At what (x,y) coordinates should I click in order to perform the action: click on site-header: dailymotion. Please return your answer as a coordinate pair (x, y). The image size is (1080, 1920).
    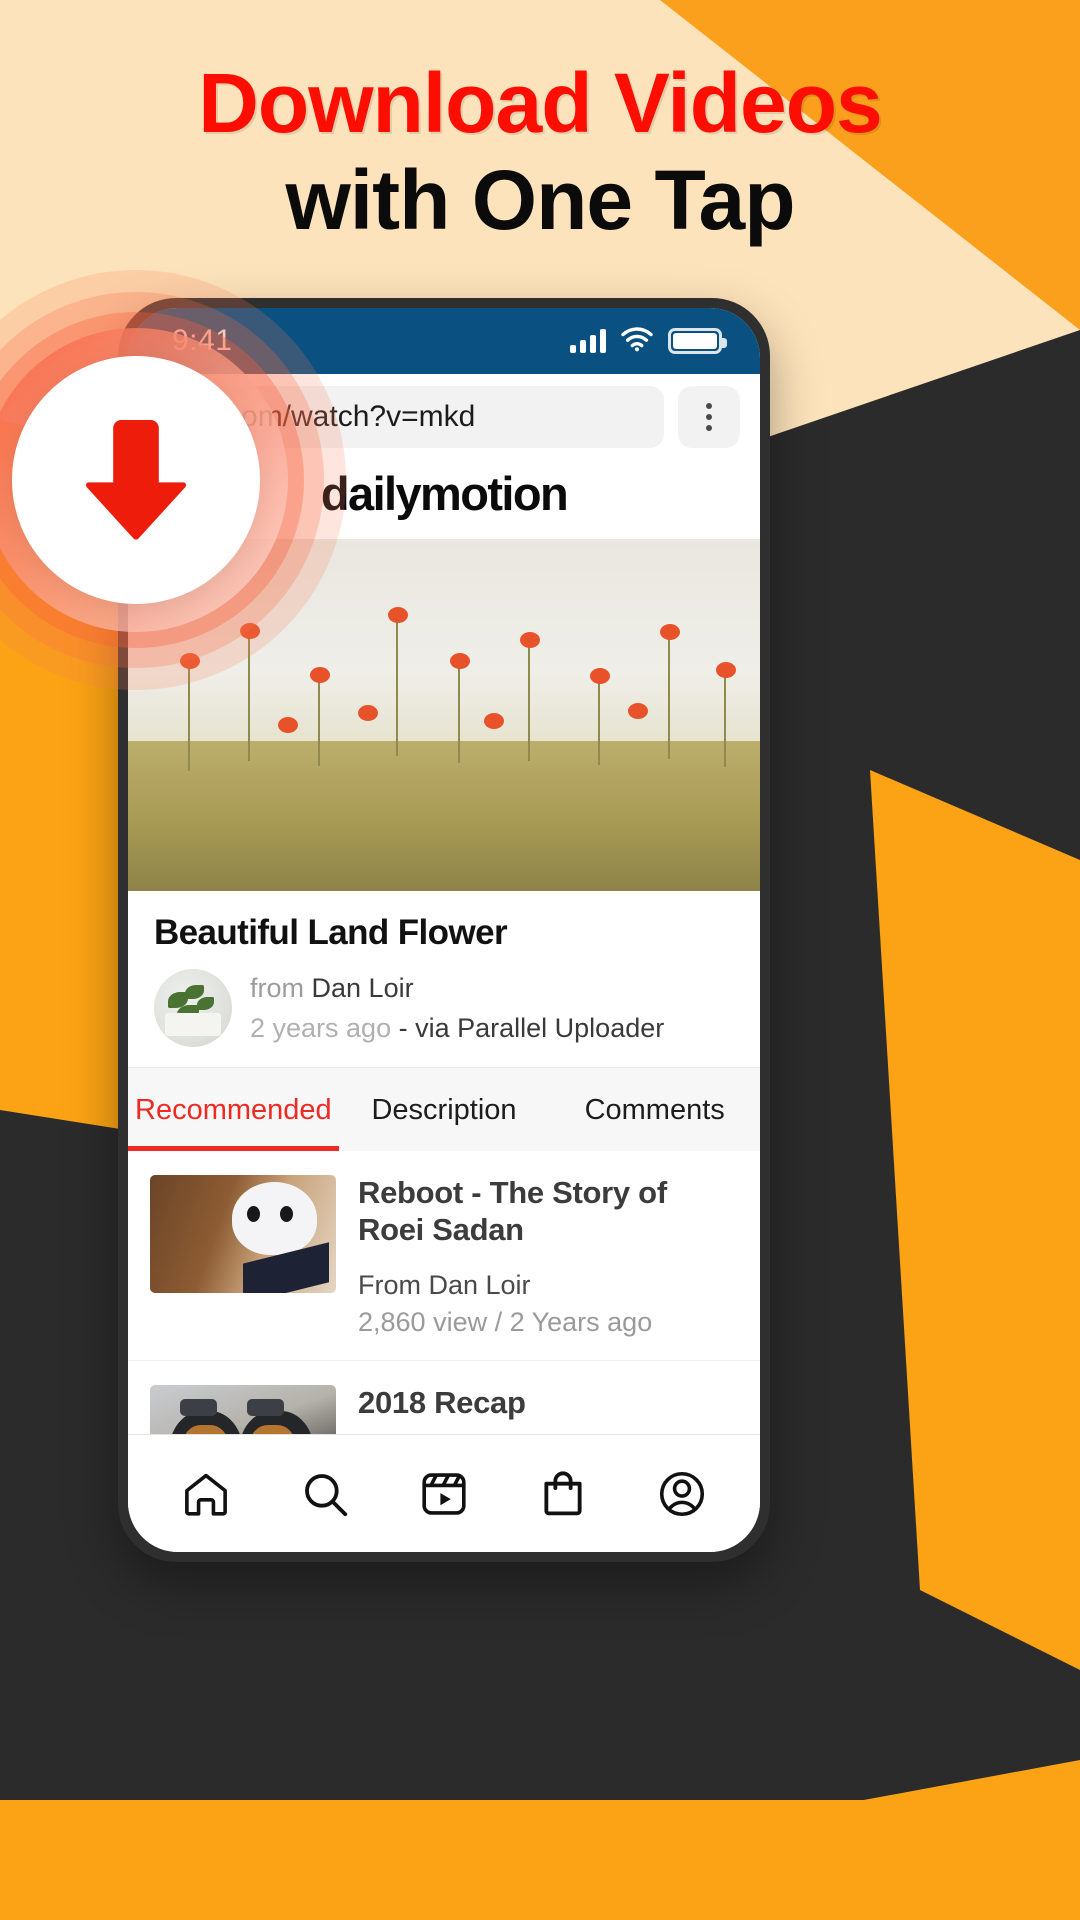
    Looking at the image, I should click on (444, 500).